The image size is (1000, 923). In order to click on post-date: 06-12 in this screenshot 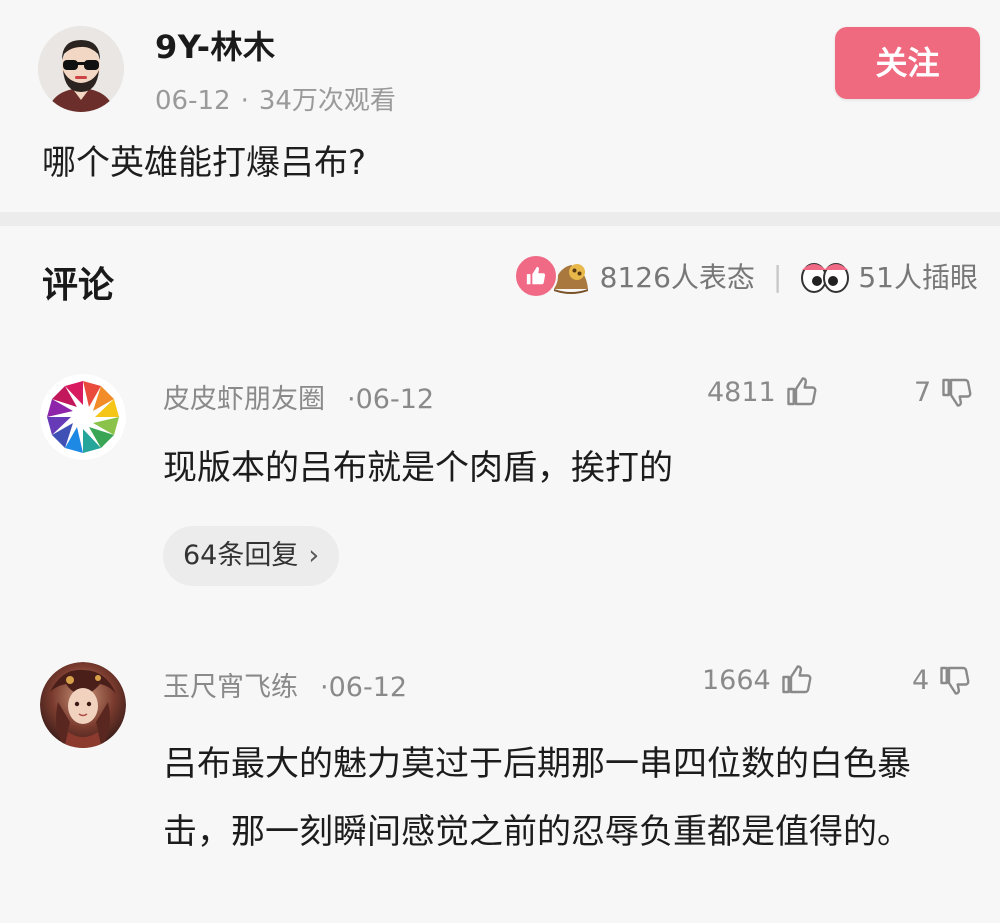, I will do `click(193, 101)`.